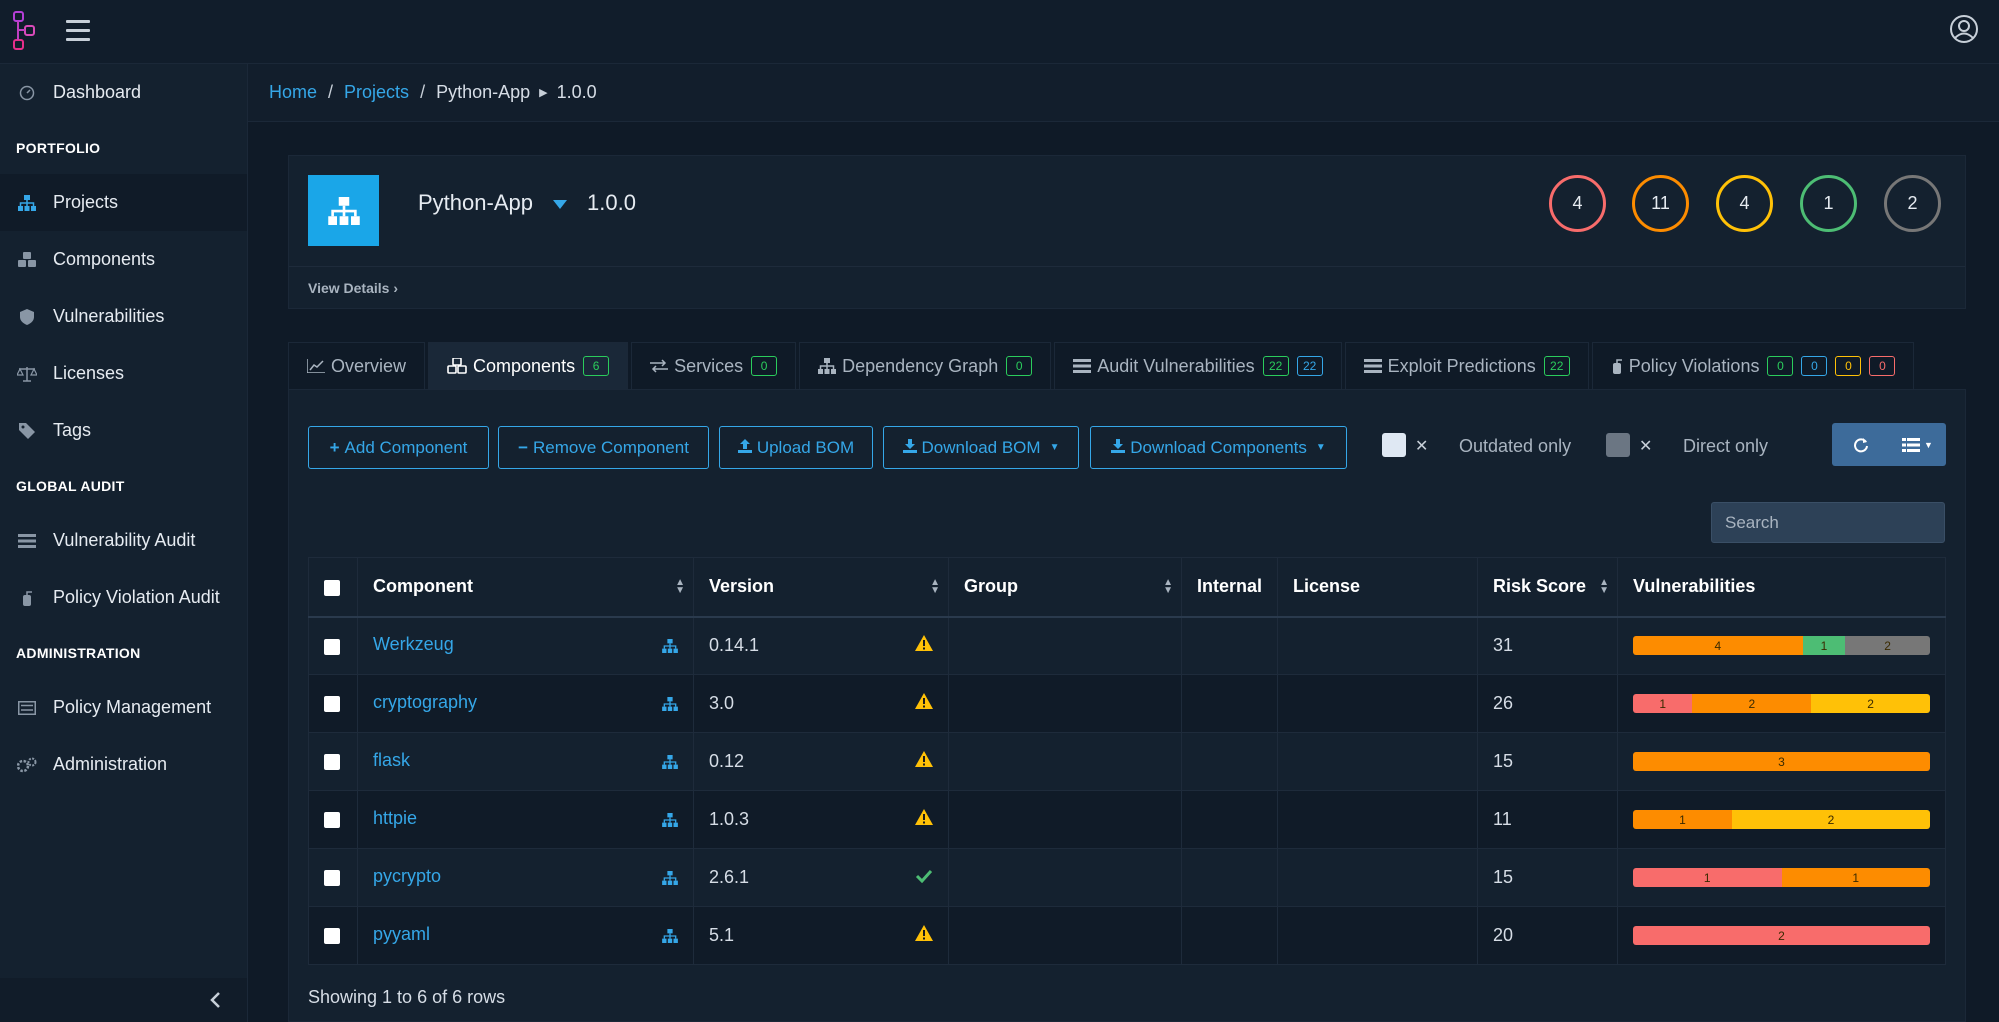 Image resolution: width=1999 pixels, height=1022 pixels. What do you see at coordinates (123, 597) in the screenshot?
I see `sidebar-item-policy-violation-audit: Policy Violation Audit` at bounding box center [123, 597].